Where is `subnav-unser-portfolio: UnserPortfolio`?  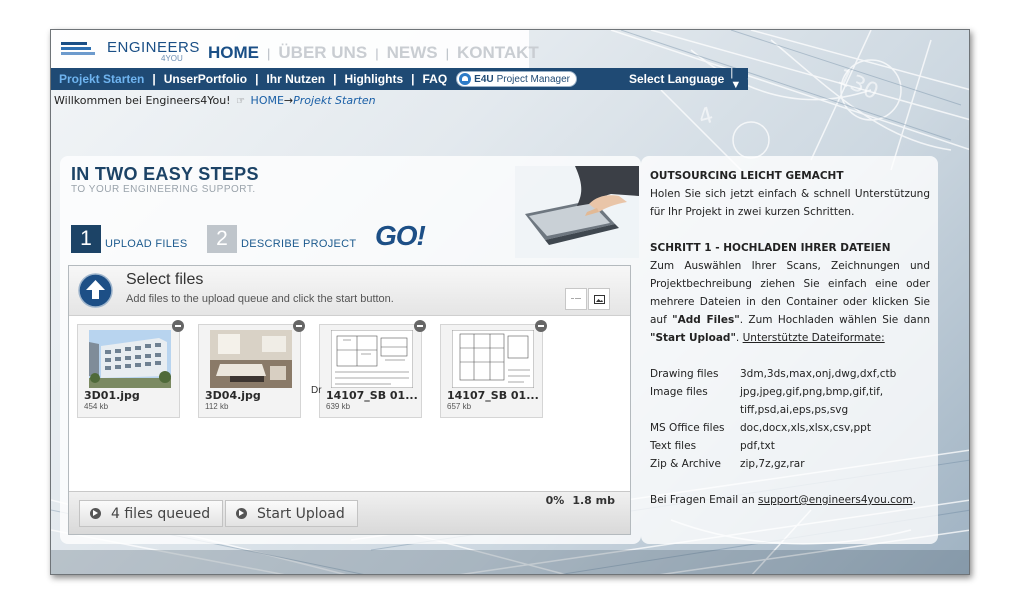
subnav-unser-portfolio: UnserPortfolio is located at coordinates (205, 79).